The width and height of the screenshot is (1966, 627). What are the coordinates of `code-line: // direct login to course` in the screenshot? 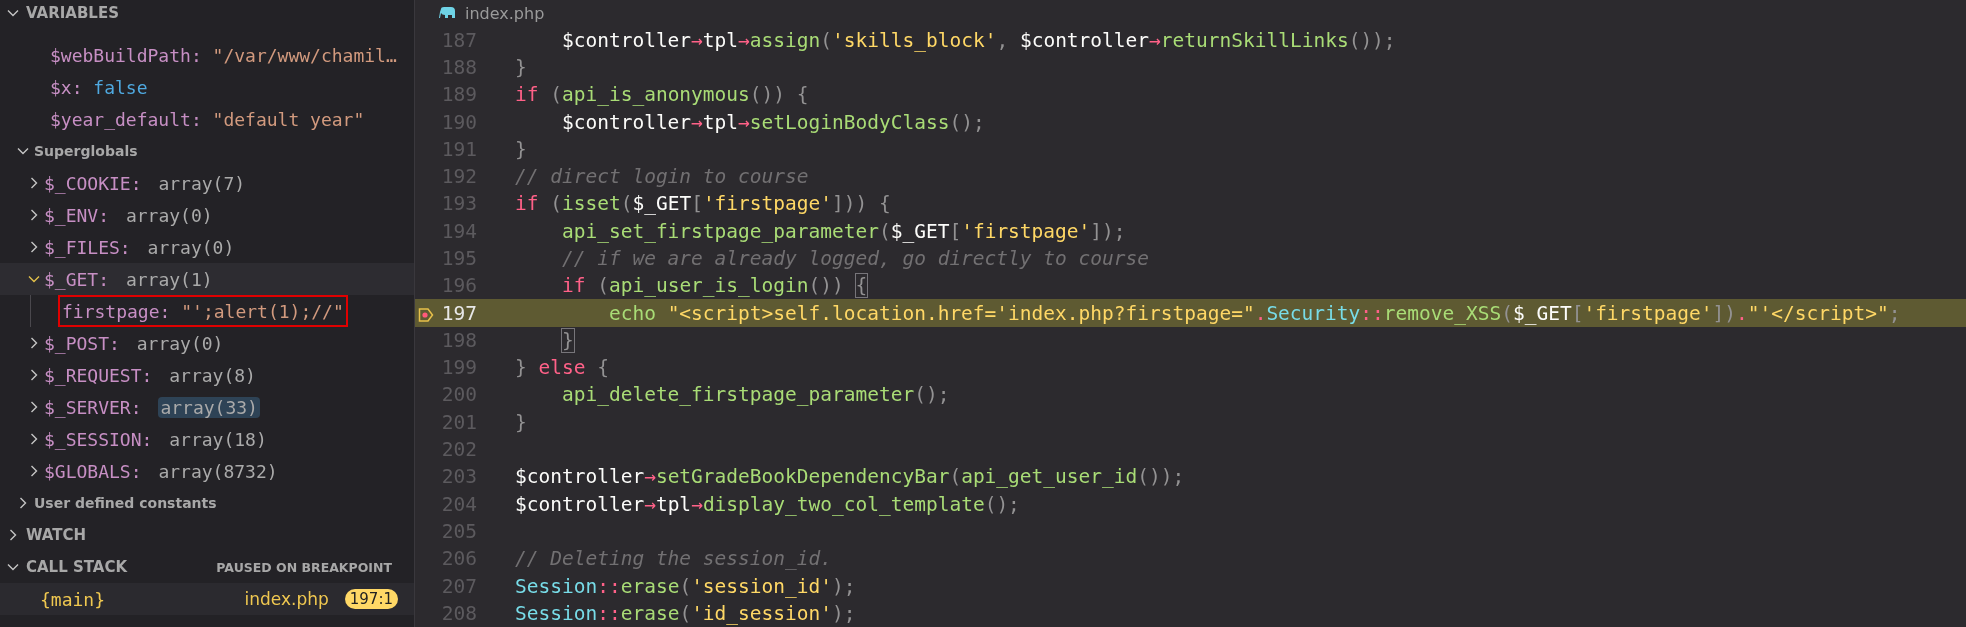 It's located at (662, 177).